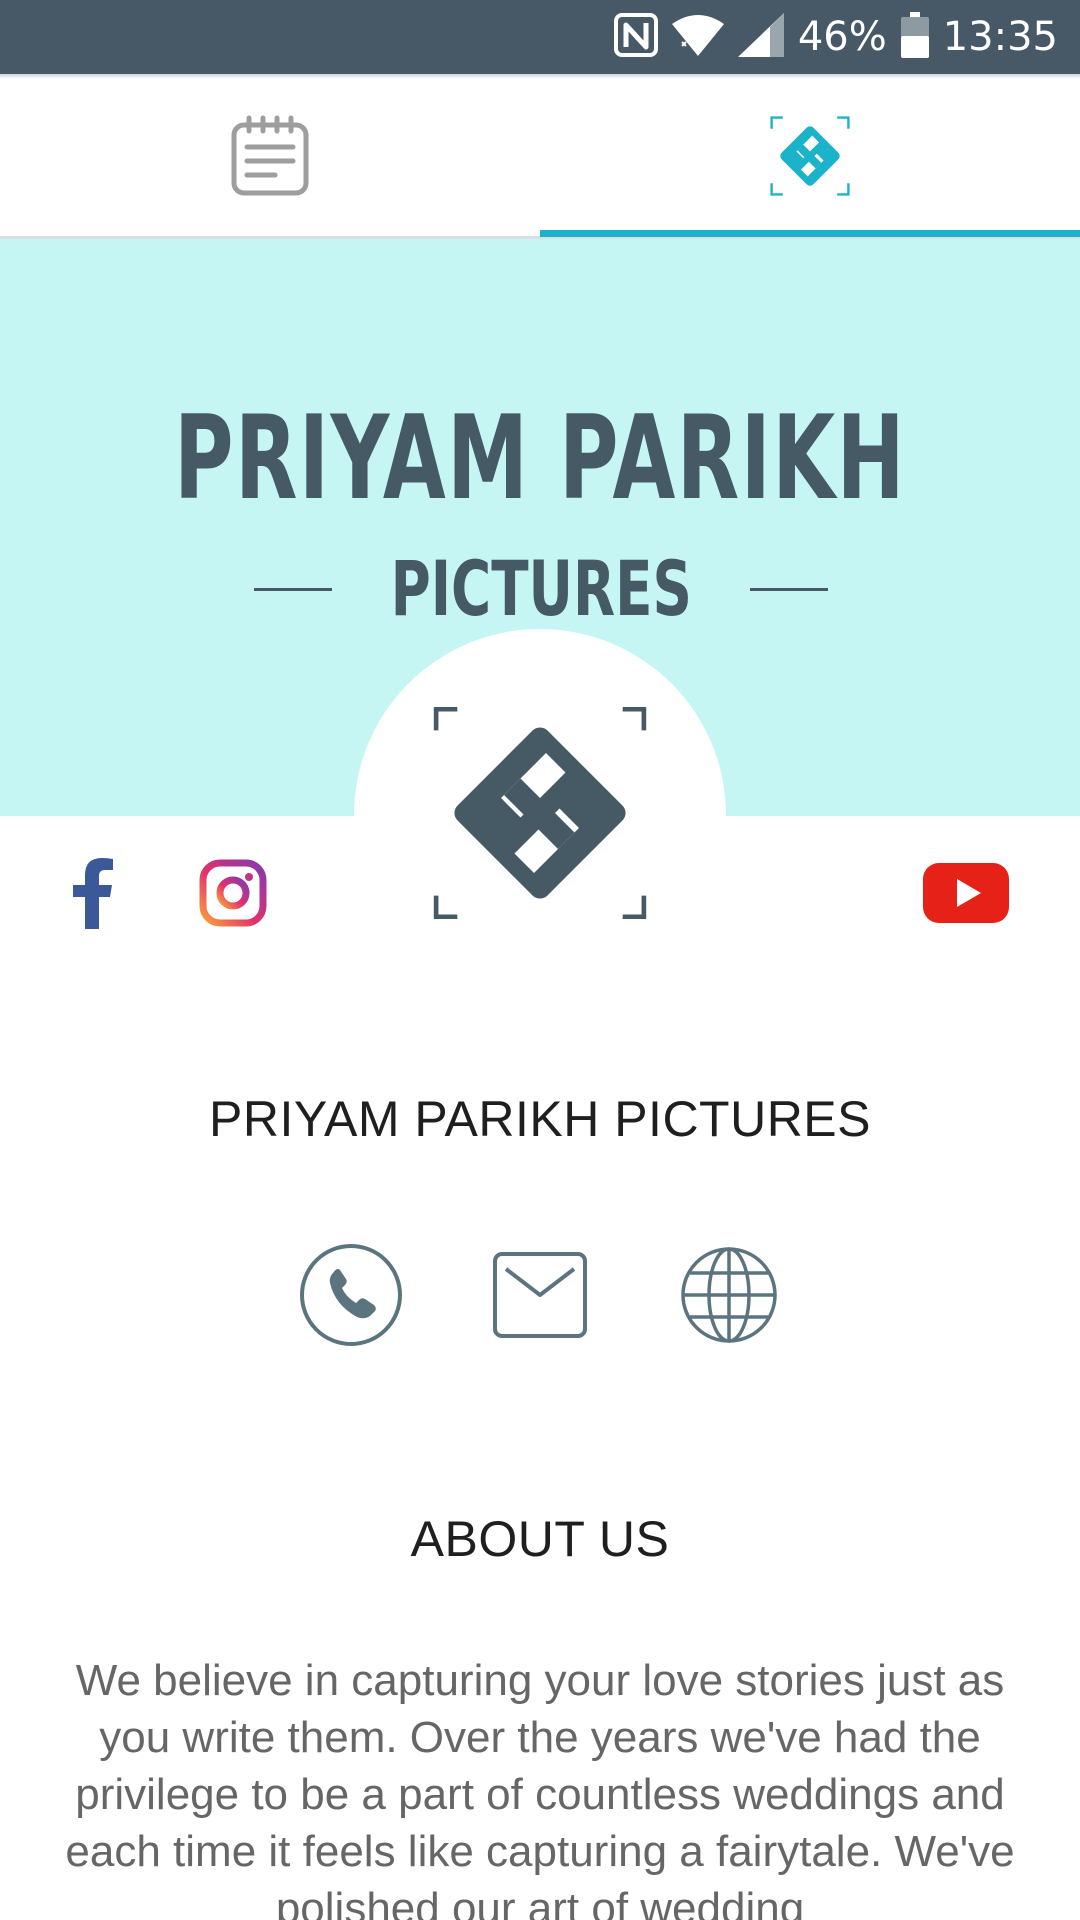 Image resolution: width=1080 pixels, height=1920 pixels. I want to click on youtube-icon, so click(966, 895).